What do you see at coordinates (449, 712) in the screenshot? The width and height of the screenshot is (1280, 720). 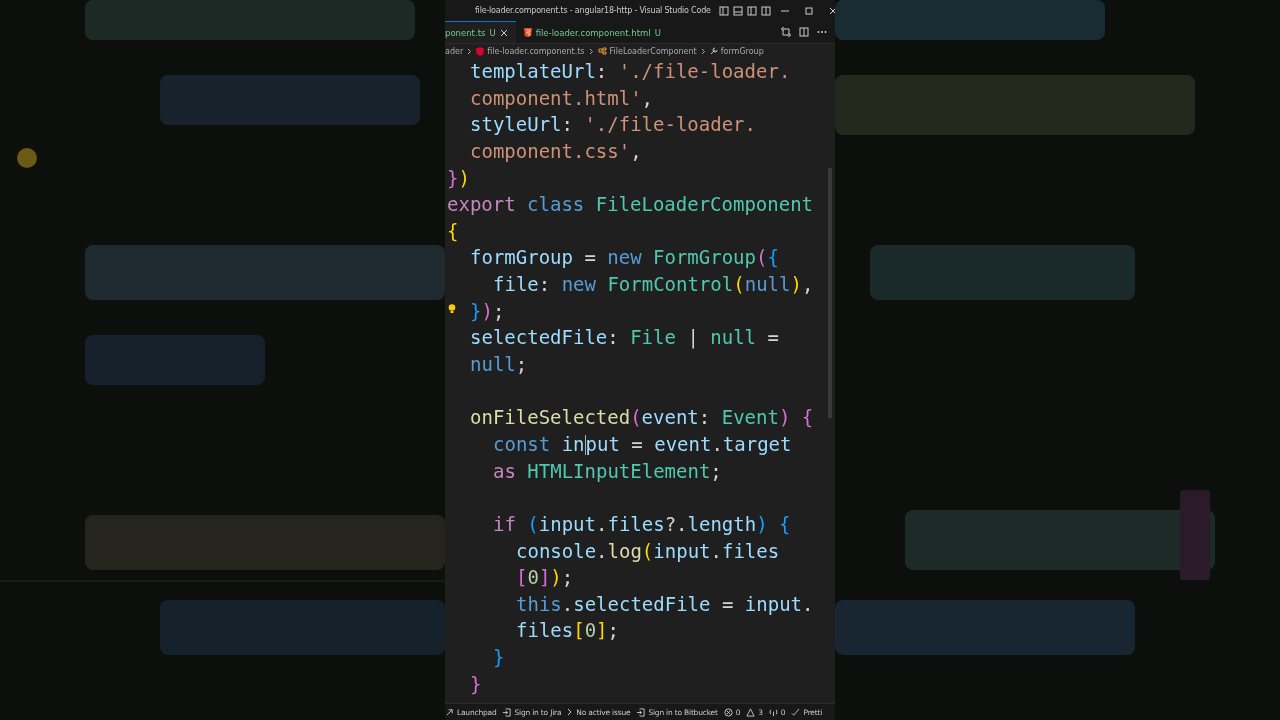 I see `launch-icon` at bounding box center [449, 712].